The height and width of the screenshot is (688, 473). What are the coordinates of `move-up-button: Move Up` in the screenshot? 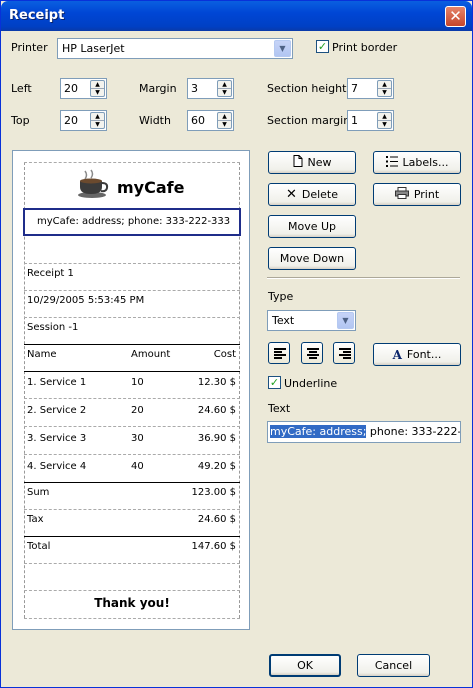 It's located at (312, 226).